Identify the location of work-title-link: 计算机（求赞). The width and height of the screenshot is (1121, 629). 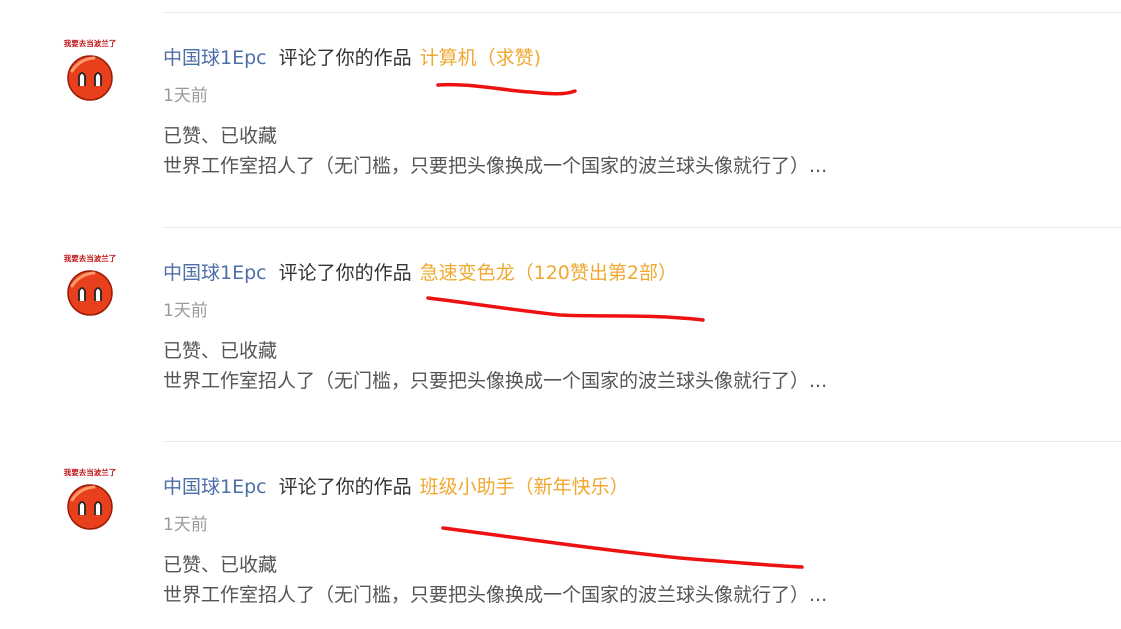
(480, 58).